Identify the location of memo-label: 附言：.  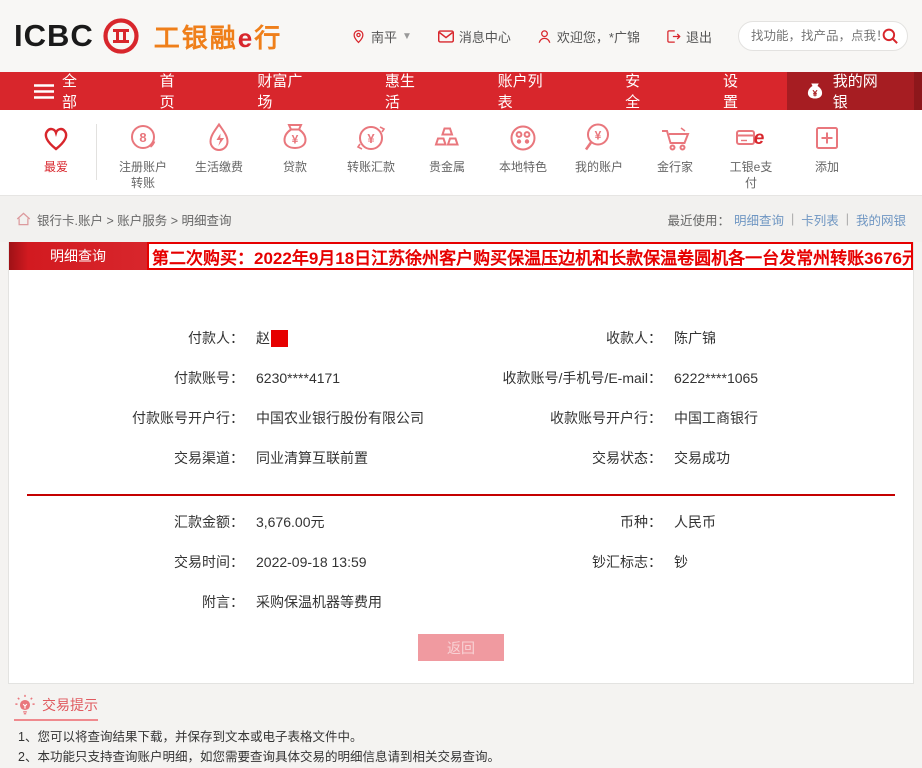
(223, 602).